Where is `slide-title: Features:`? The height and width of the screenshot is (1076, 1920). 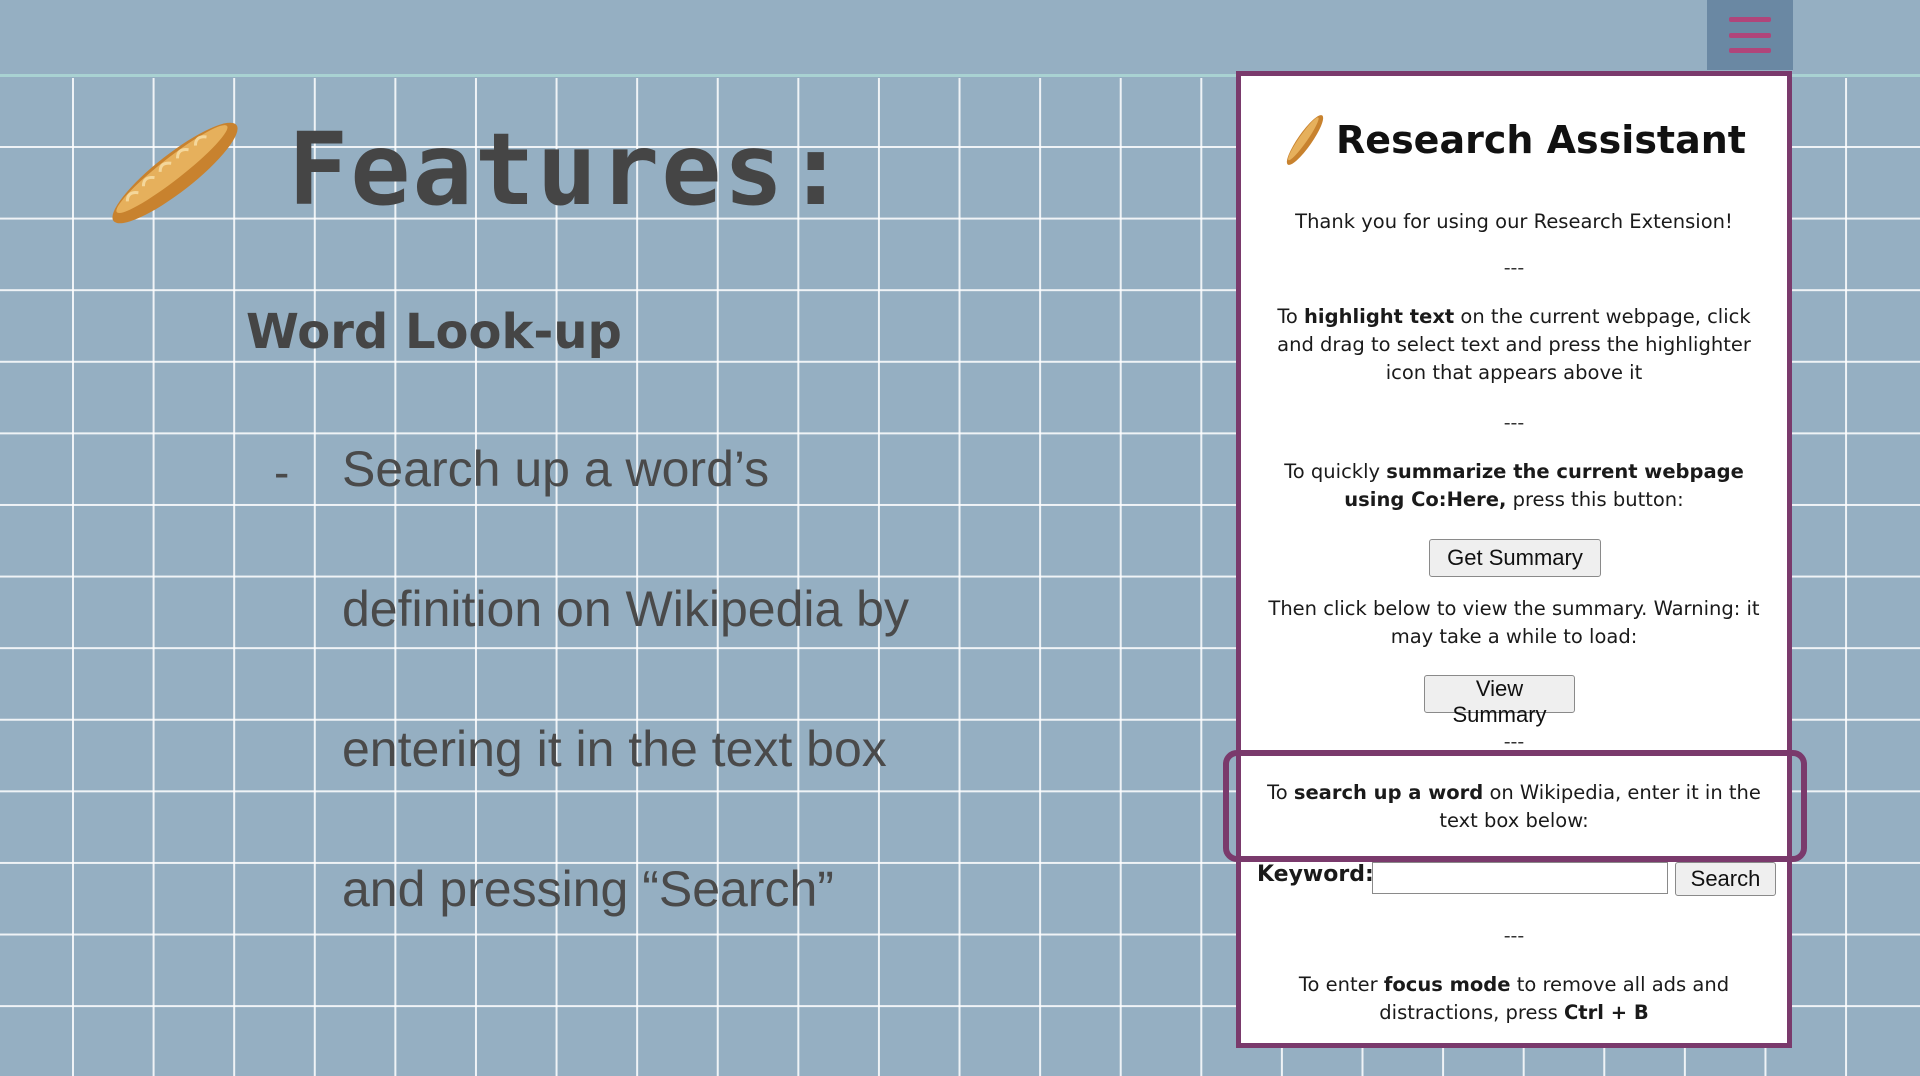
slide-title: Features: is located at coordinates (568, 169).